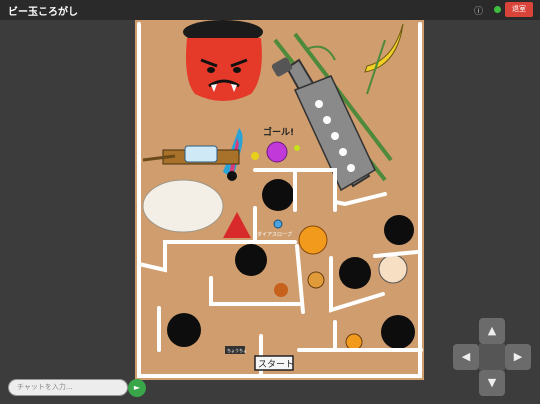 This screenshot has width=540, height=404. Describe the element at coordinates (492, 383) in the screenshot. I see `dpad-down-button: ▼` at that location.